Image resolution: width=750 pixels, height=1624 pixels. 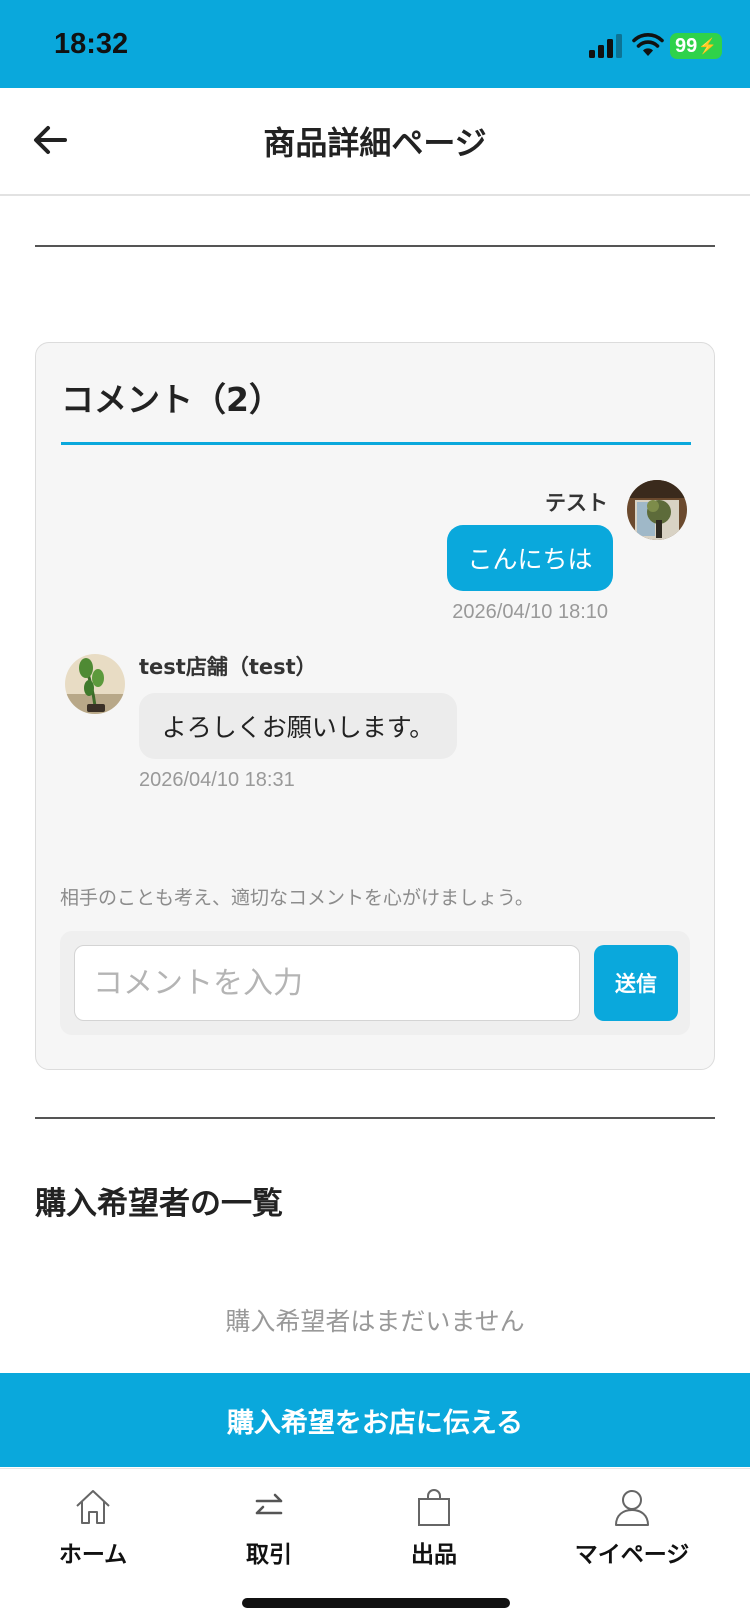 I want to click on shop-photo-icon, so click(x=95, y=684).